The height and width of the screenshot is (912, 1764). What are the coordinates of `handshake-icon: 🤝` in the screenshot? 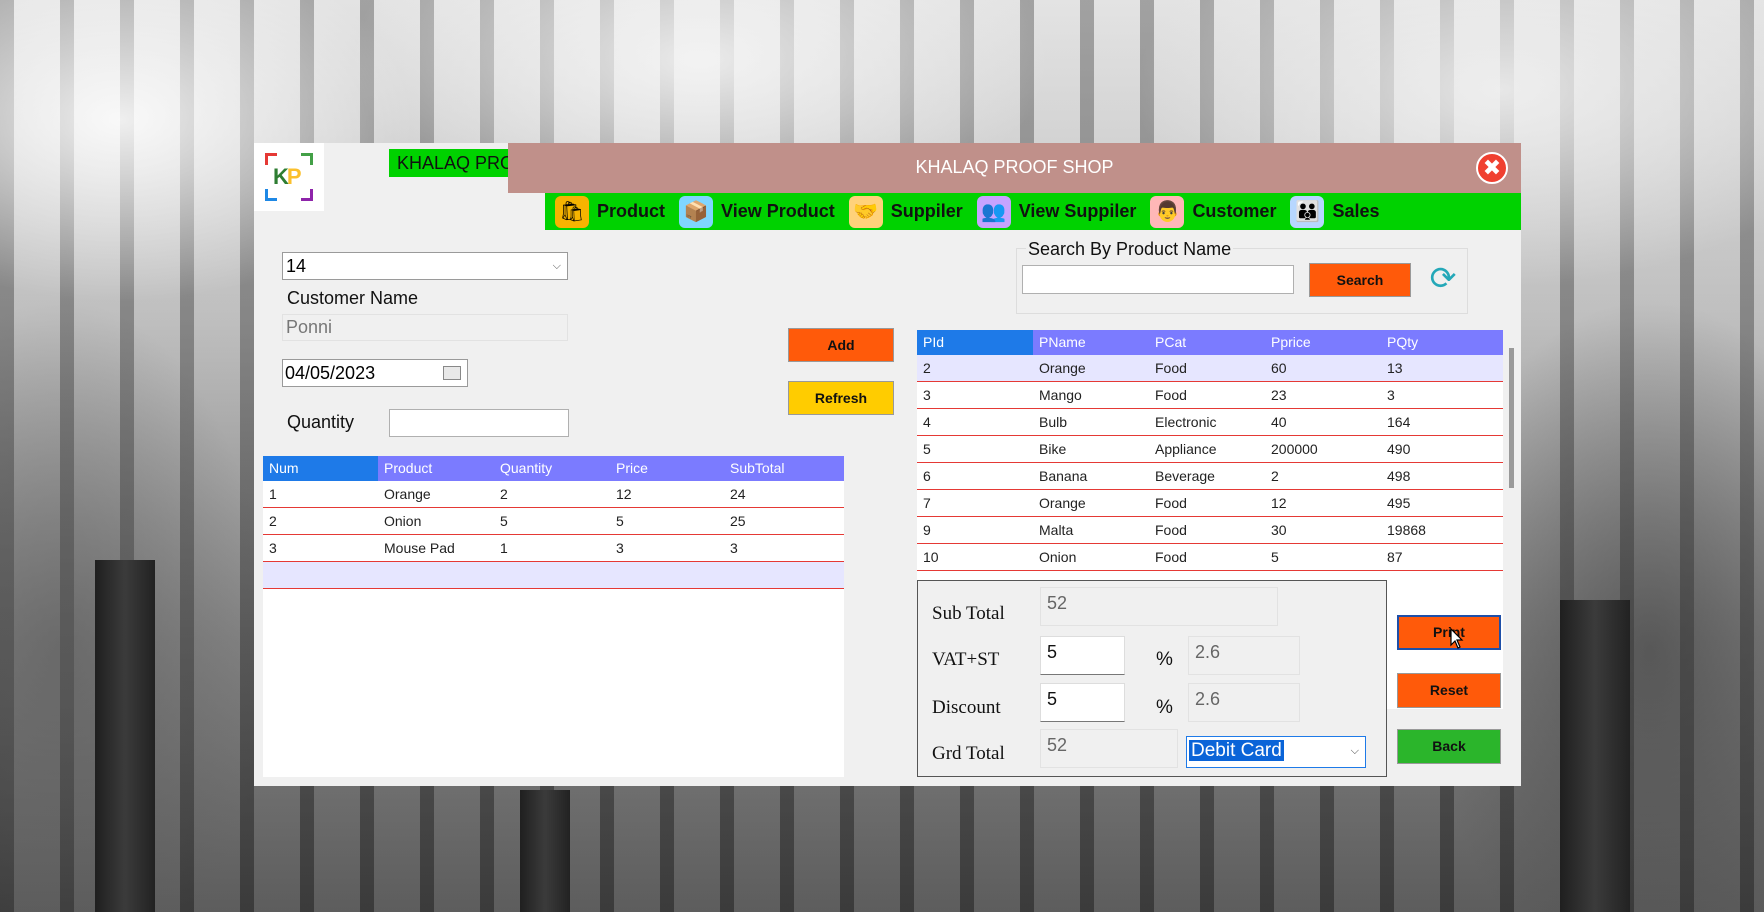 It's located at (865, 211).